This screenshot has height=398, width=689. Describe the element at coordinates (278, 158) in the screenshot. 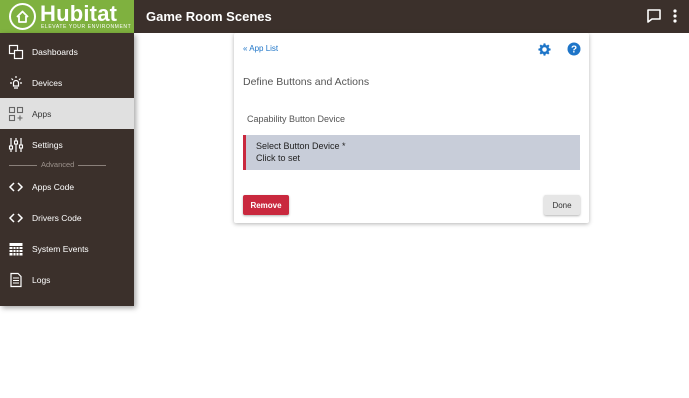

I see `selector-subtitle: Click to set` at that location.